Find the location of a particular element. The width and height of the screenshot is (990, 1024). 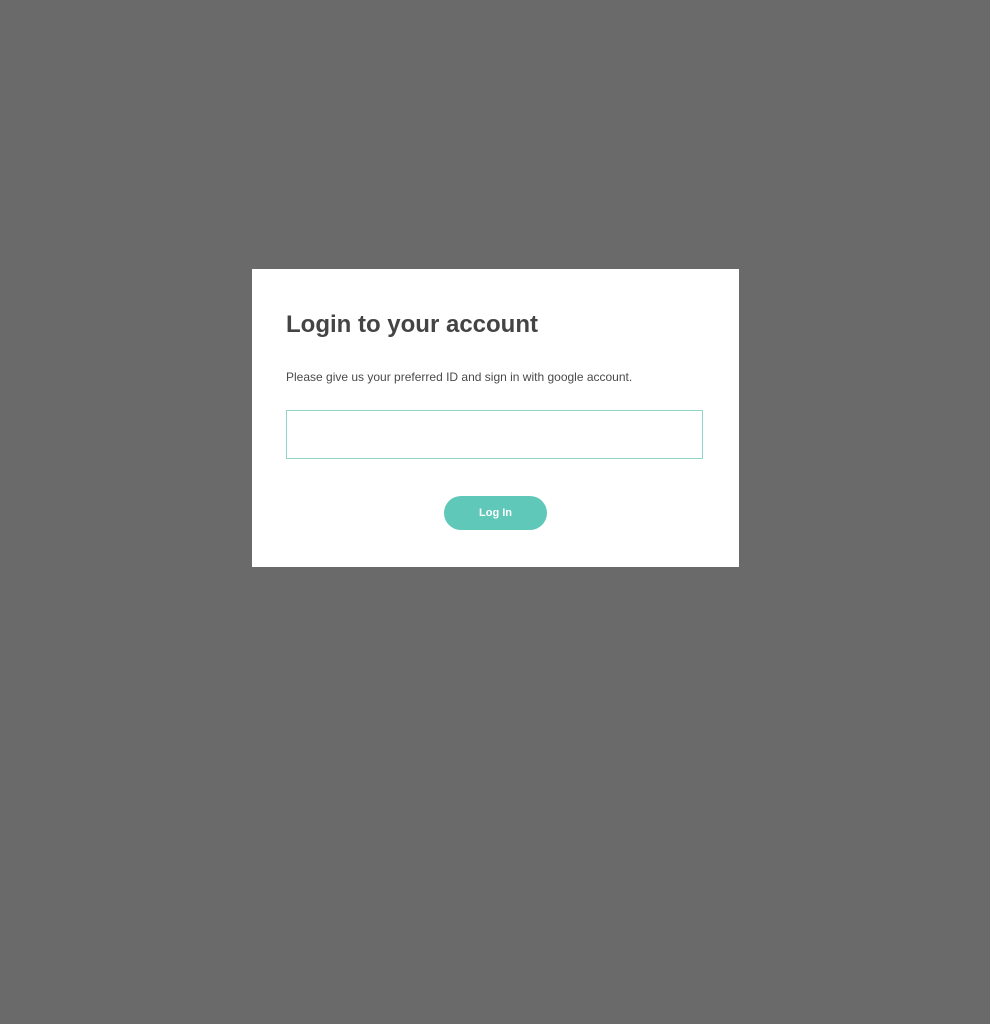

modal-title: Login to your account is located at coordinates (412, 324).